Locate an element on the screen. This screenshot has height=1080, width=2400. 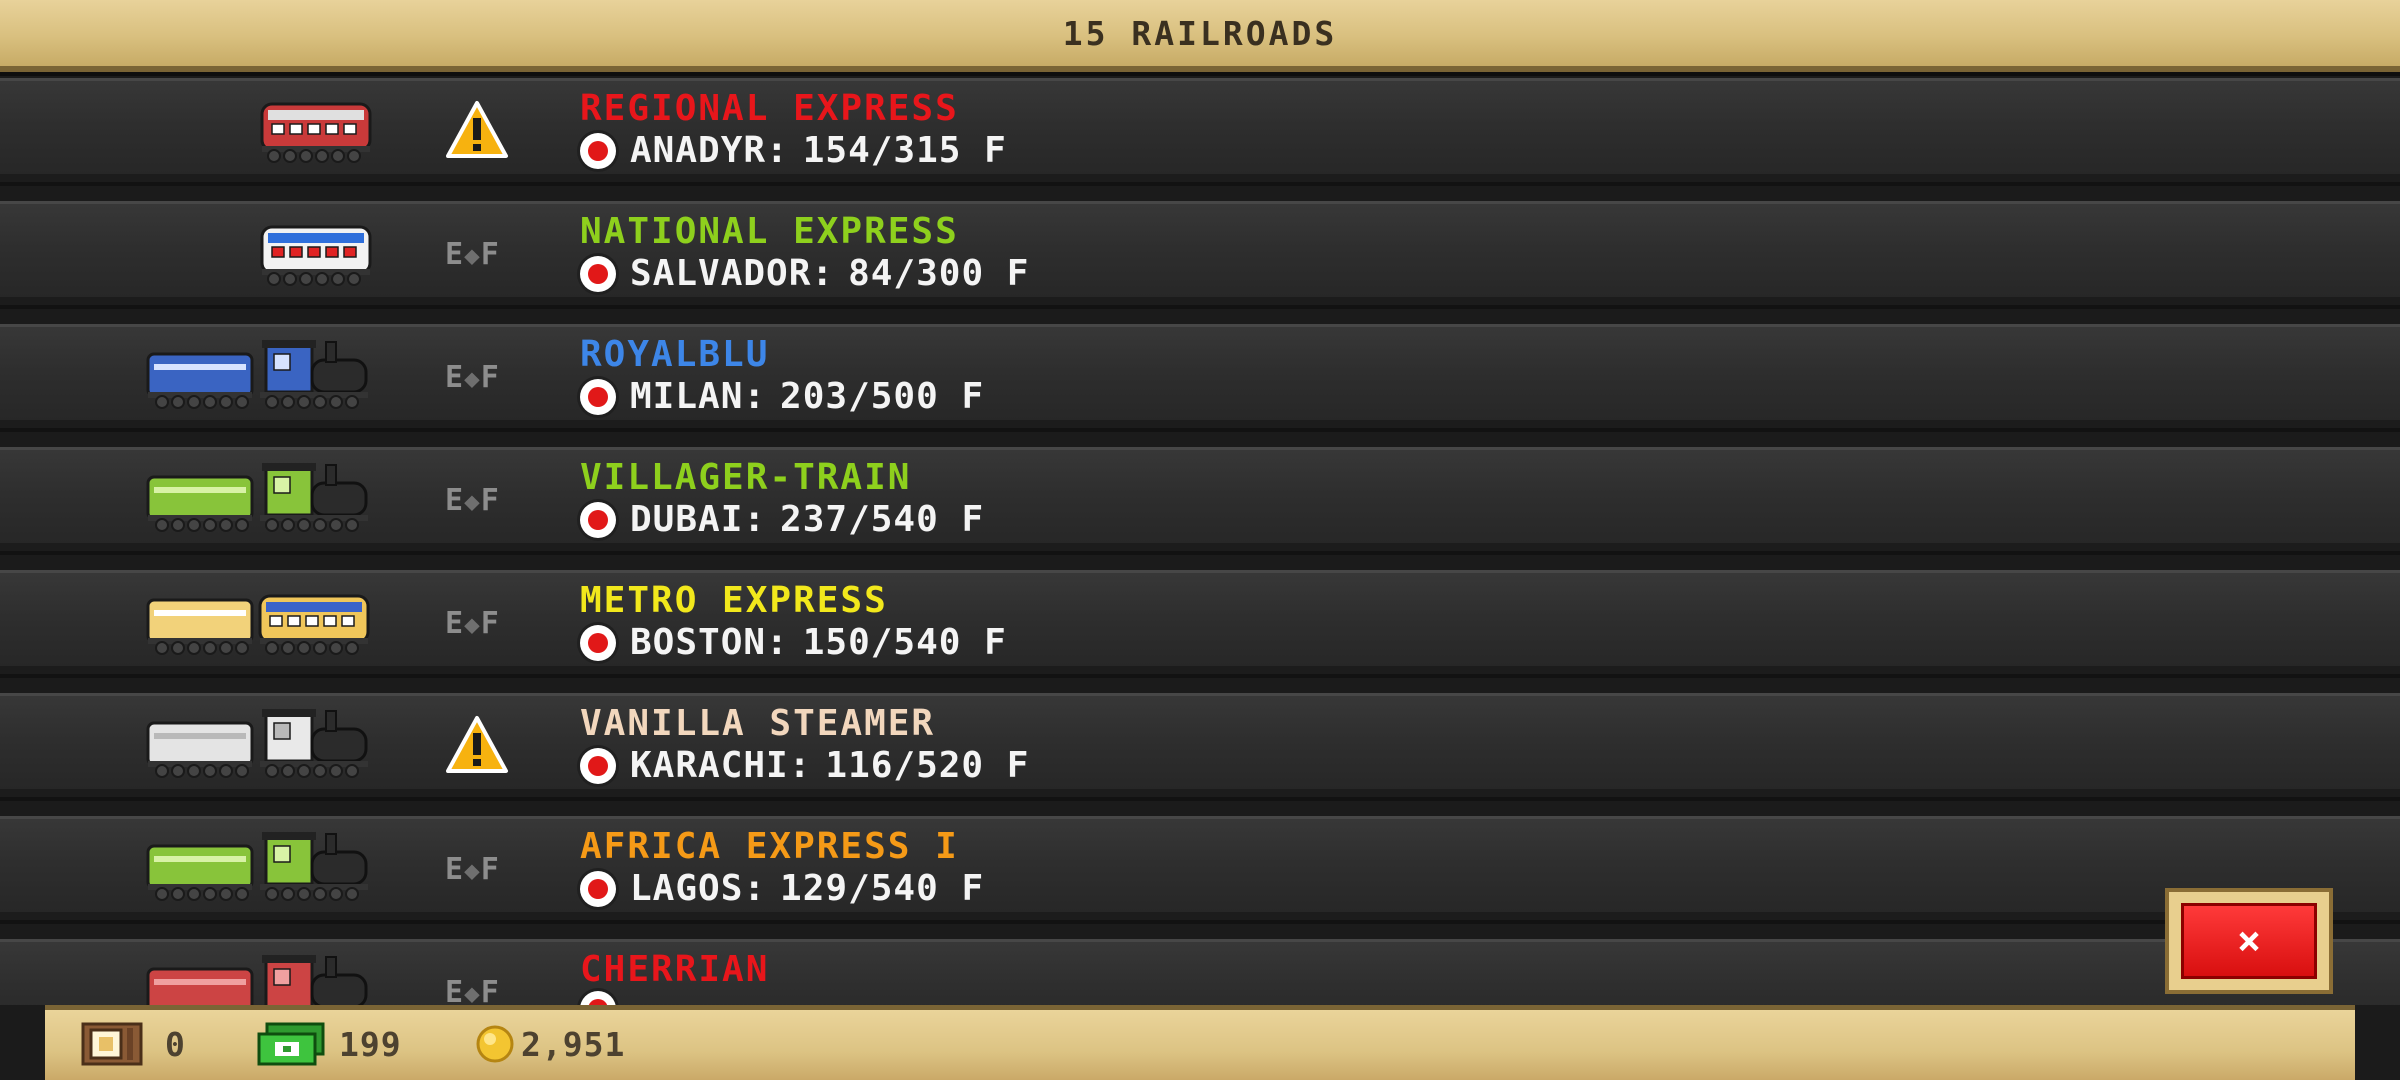
route-name: VILLAGER-TRAIN is located at coordinates (746, 477).